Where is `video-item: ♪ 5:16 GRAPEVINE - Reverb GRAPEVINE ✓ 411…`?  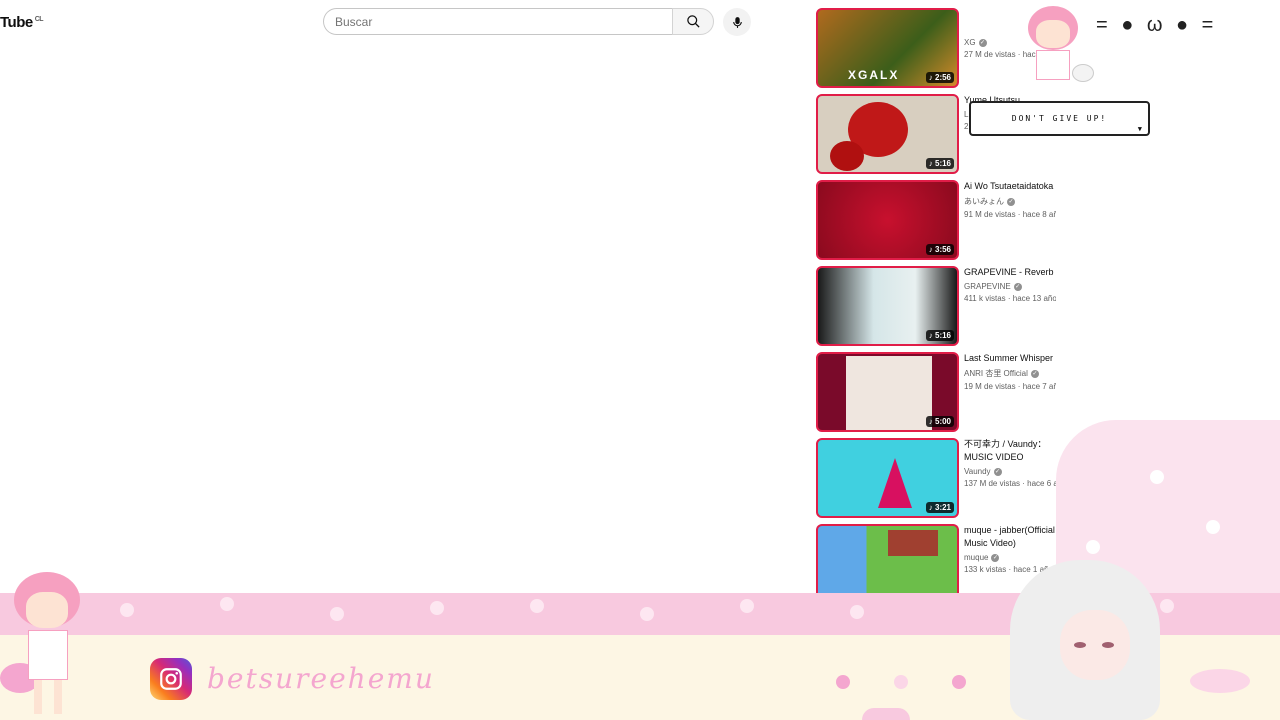 video-item: ♪ 5:16 GRAPEVINE - Reverb GRAPEVINE ✓ 411… is located at coordinates (936, 307).